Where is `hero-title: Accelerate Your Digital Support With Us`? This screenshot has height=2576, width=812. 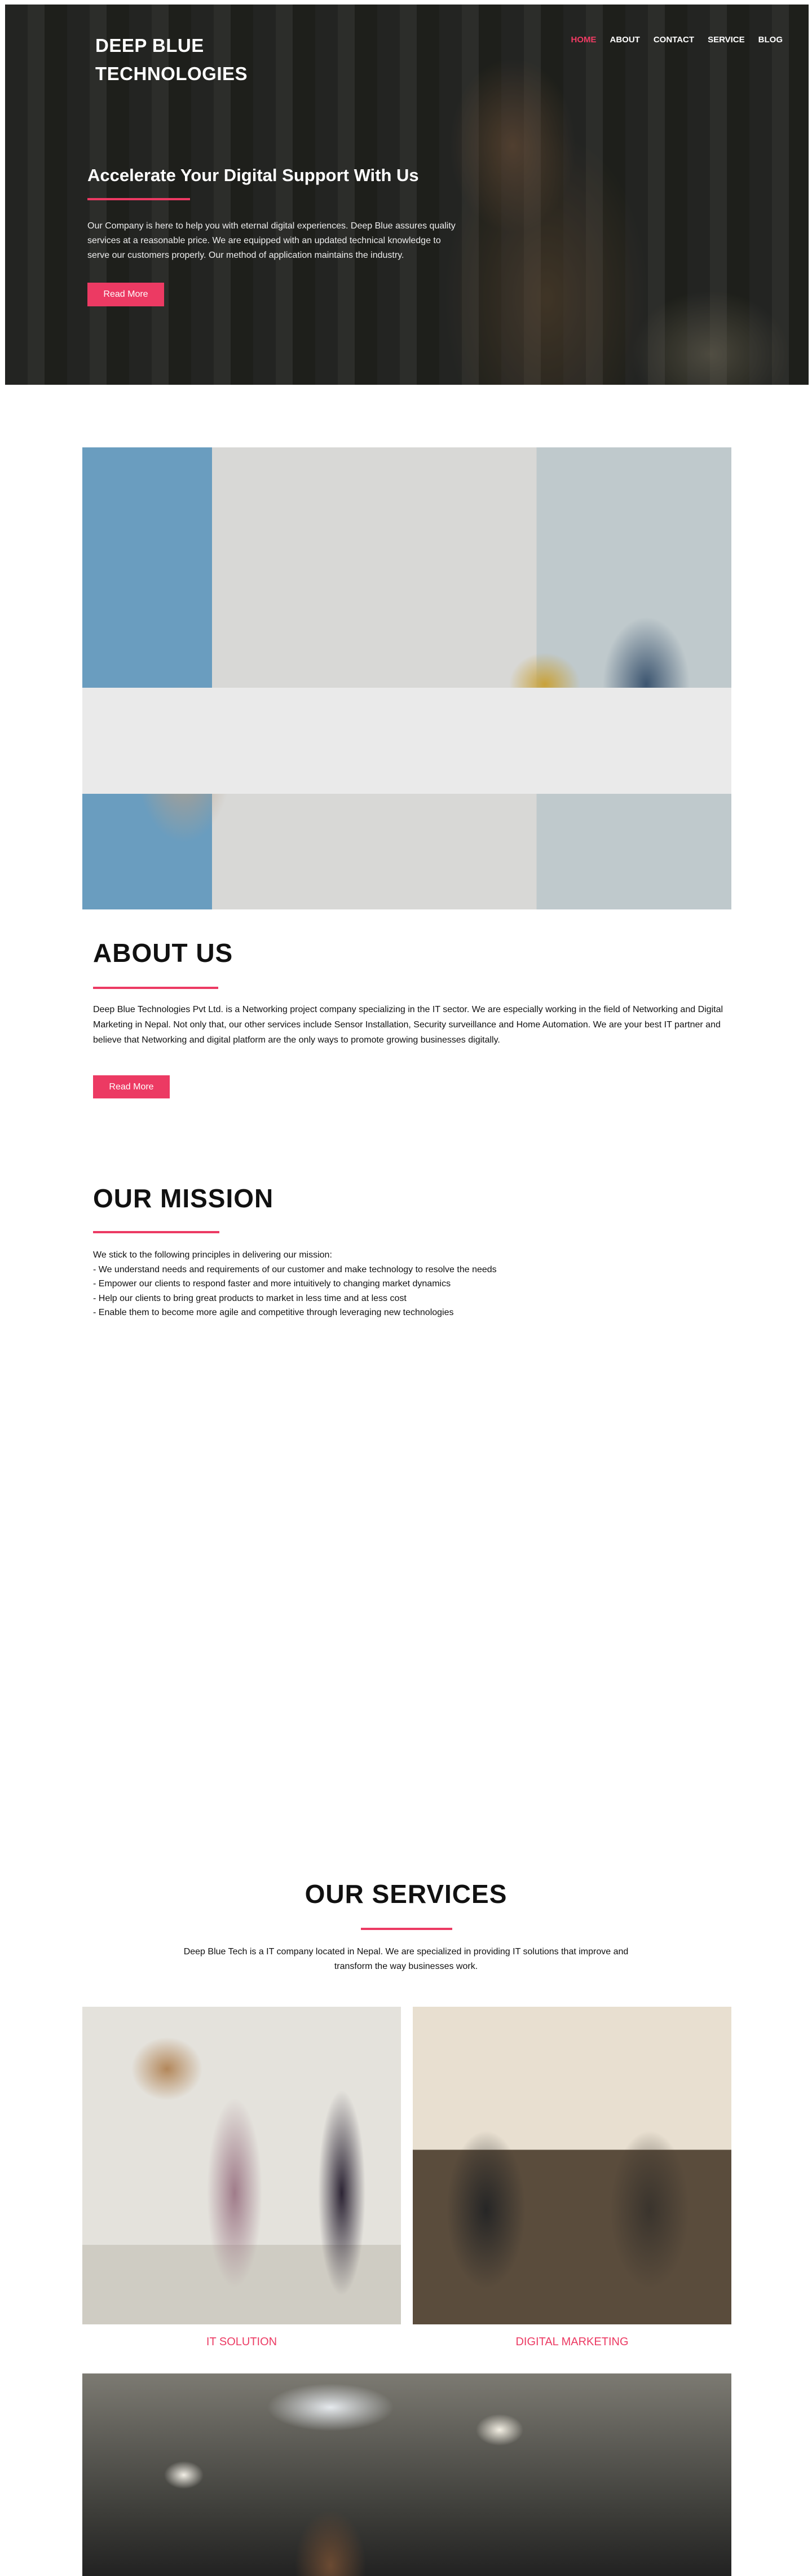
hero-title: Accelerate Your Digital Support With Us is located at coordinates (253, 175).